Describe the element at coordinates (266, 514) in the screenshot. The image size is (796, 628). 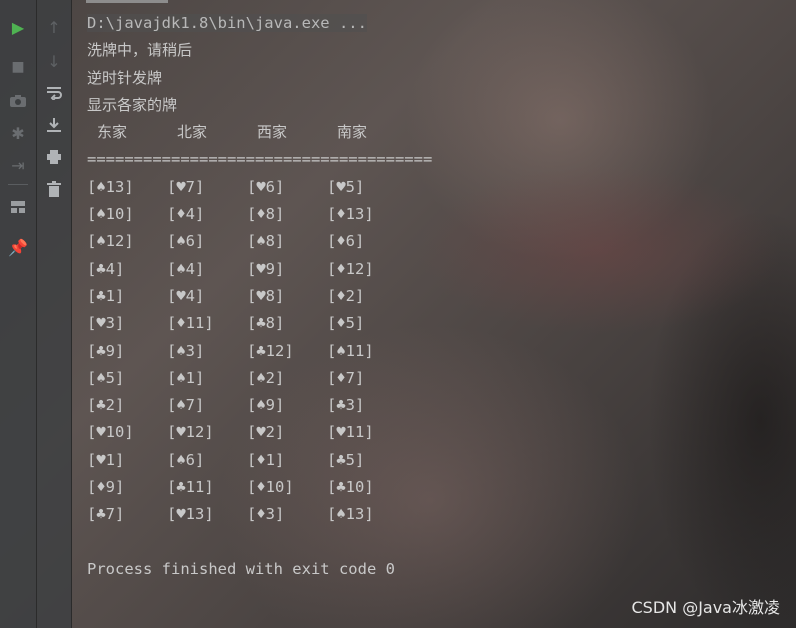
I see `card-cell: [♦3]` at that location.